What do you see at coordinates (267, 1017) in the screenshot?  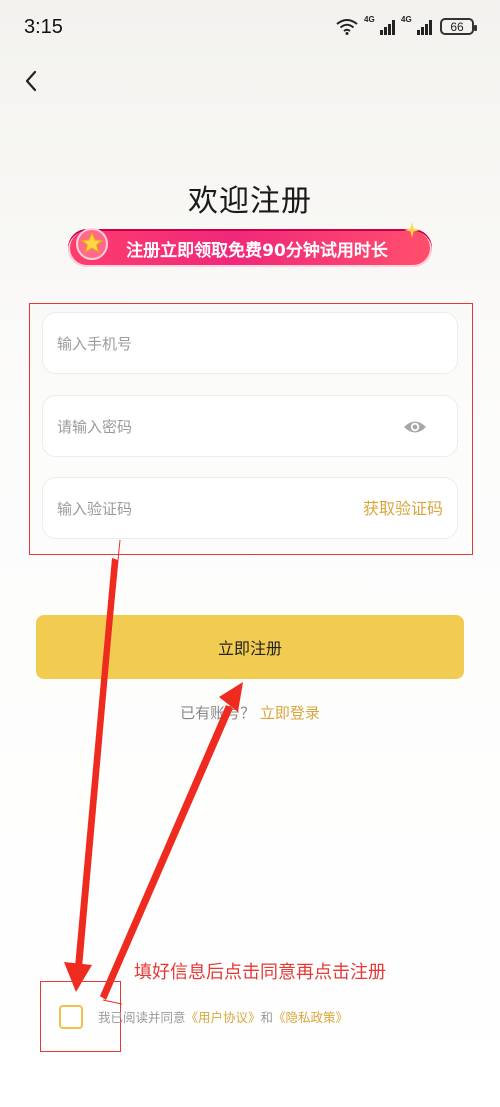 I see `agreement-and: 和` at bounding box center [267, 1017].